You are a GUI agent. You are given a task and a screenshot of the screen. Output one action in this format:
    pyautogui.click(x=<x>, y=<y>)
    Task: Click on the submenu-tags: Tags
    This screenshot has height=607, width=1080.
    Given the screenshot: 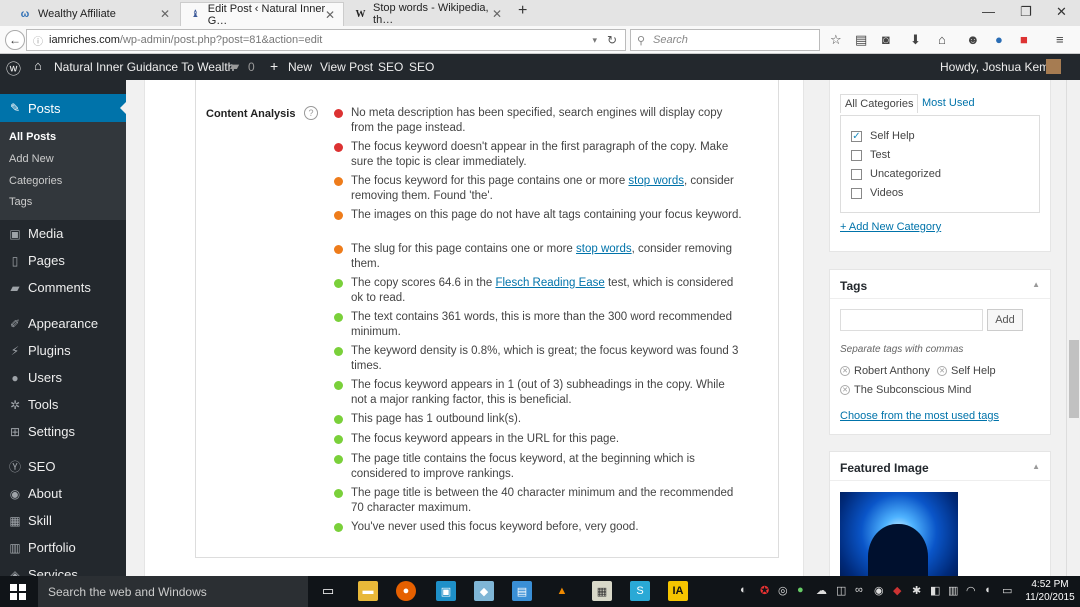 What is the action you would take?
    pyautogui.click(x=20, y=202)
    